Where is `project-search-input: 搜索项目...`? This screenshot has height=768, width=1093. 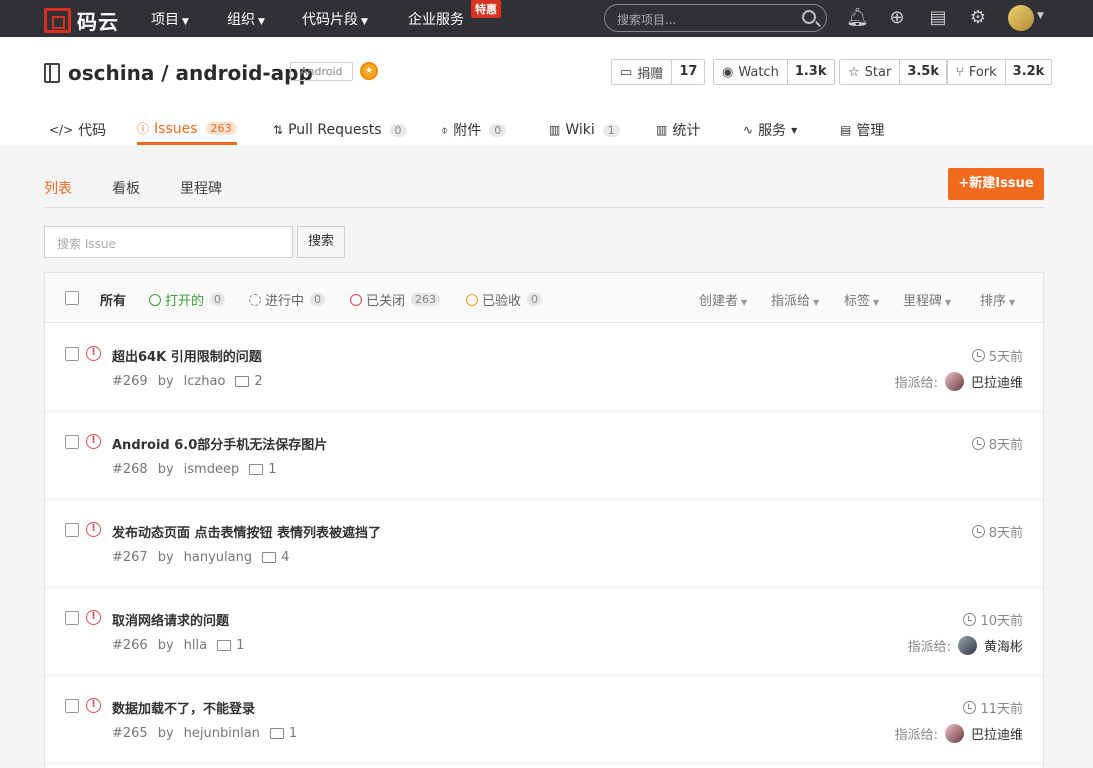 project-search-input: 搜索项目... is located at coordinates (715, 18).